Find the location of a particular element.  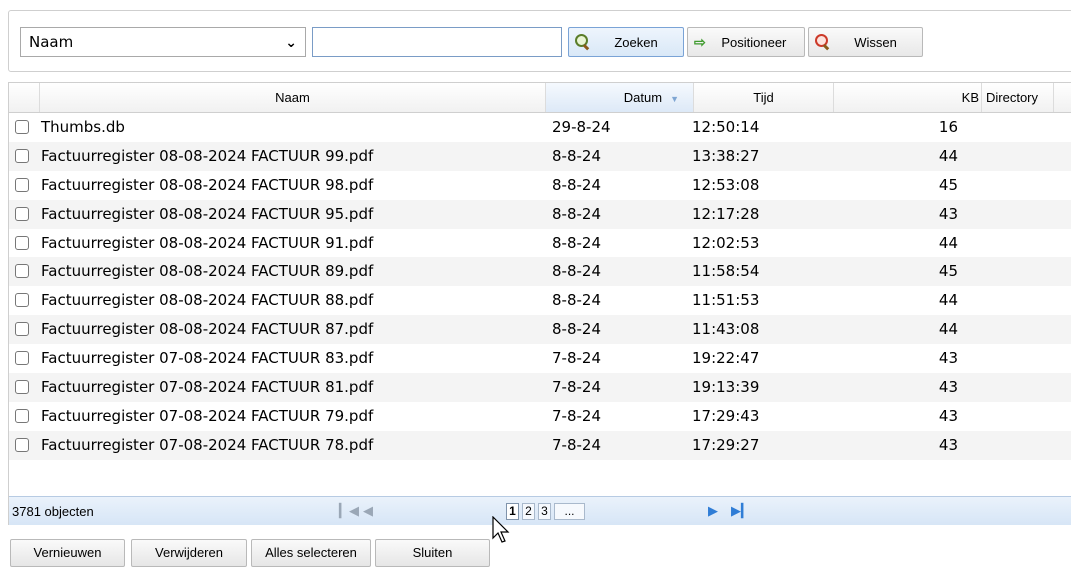

last-page-icon: ▶▎ is located at coordinates (741, 511).